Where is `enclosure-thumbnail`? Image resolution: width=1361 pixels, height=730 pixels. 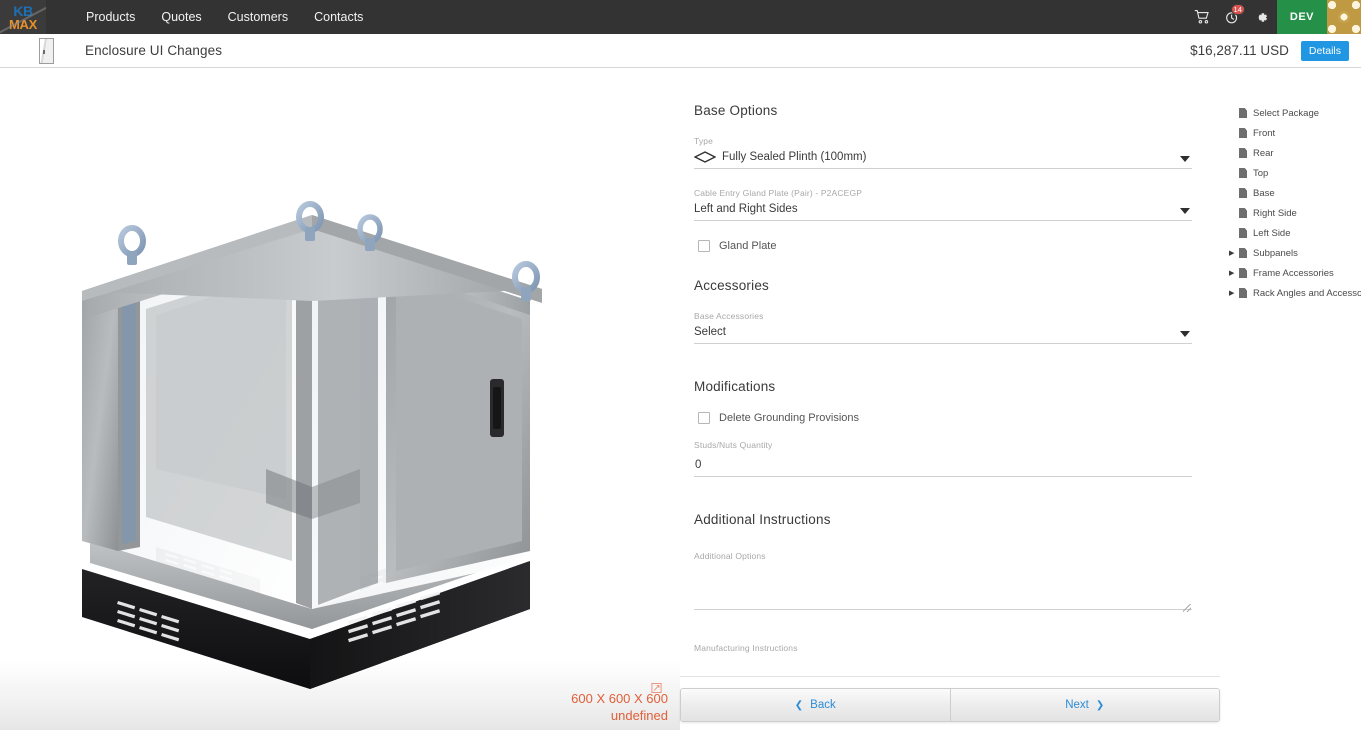 enclosure-thumbnail is located at coordinates (46, 51).